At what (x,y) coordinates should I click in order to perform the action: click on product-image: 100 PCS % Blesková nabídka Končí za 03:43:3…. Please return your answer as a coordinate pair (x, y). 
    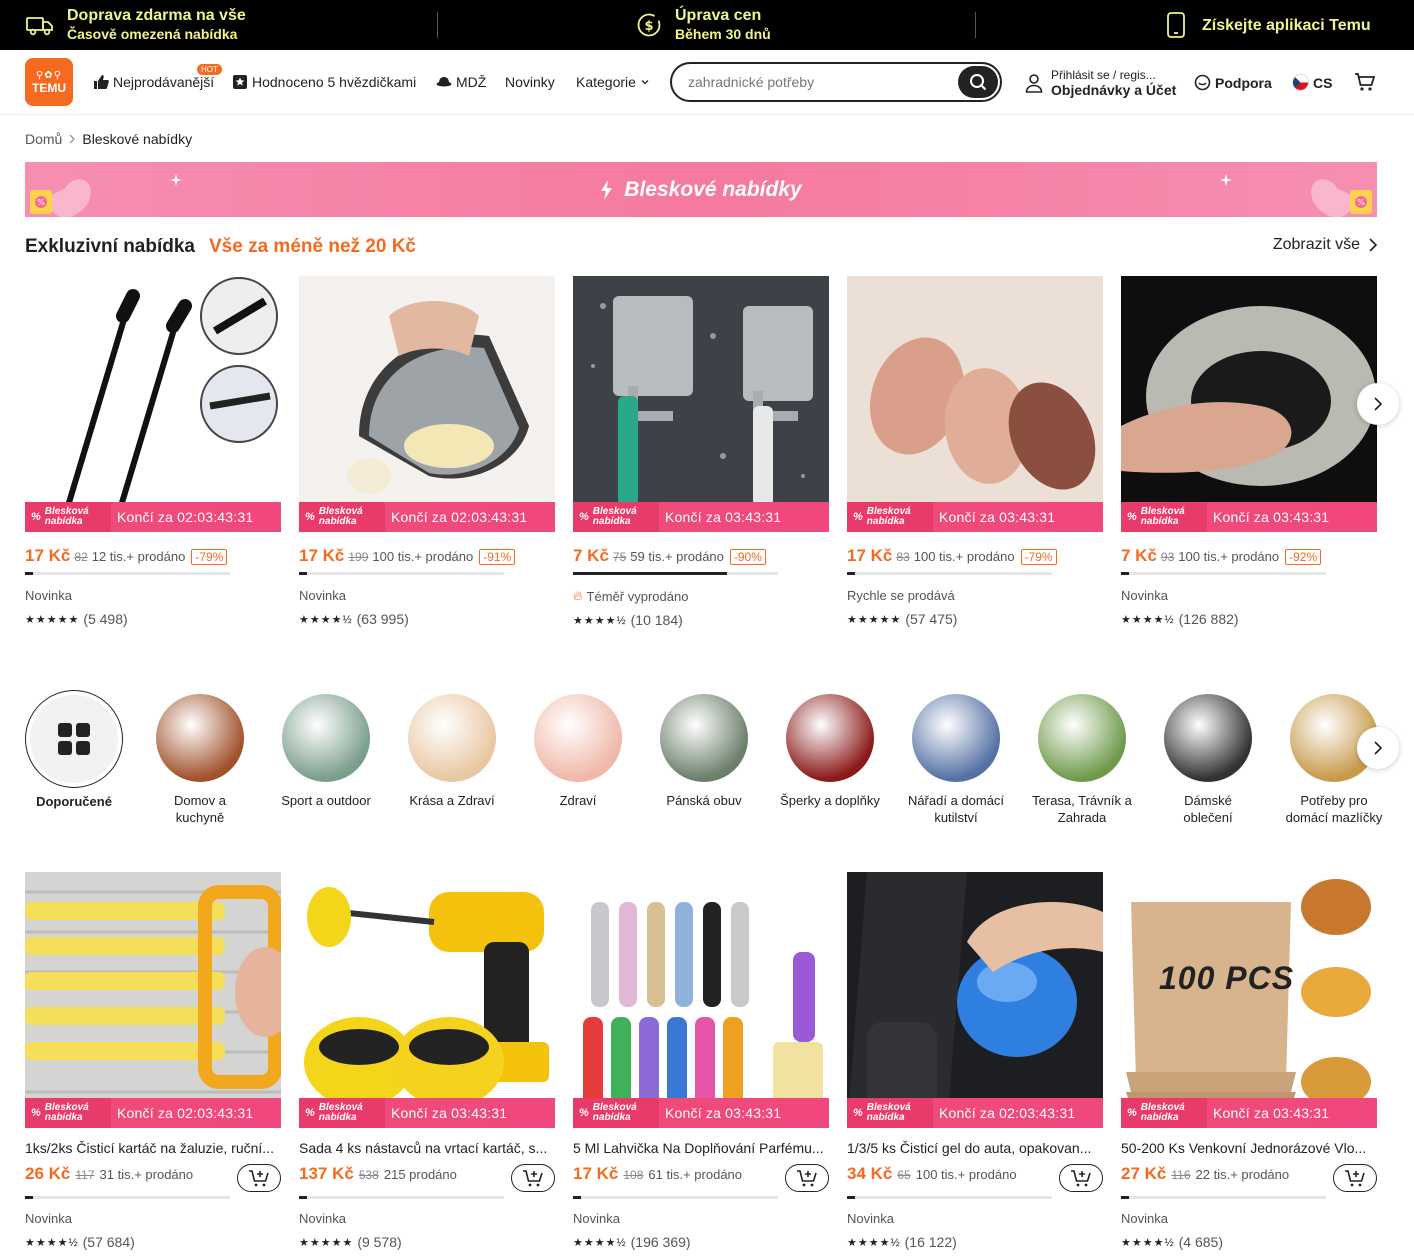
    Looking at the image, I should click on (1249, 1000).